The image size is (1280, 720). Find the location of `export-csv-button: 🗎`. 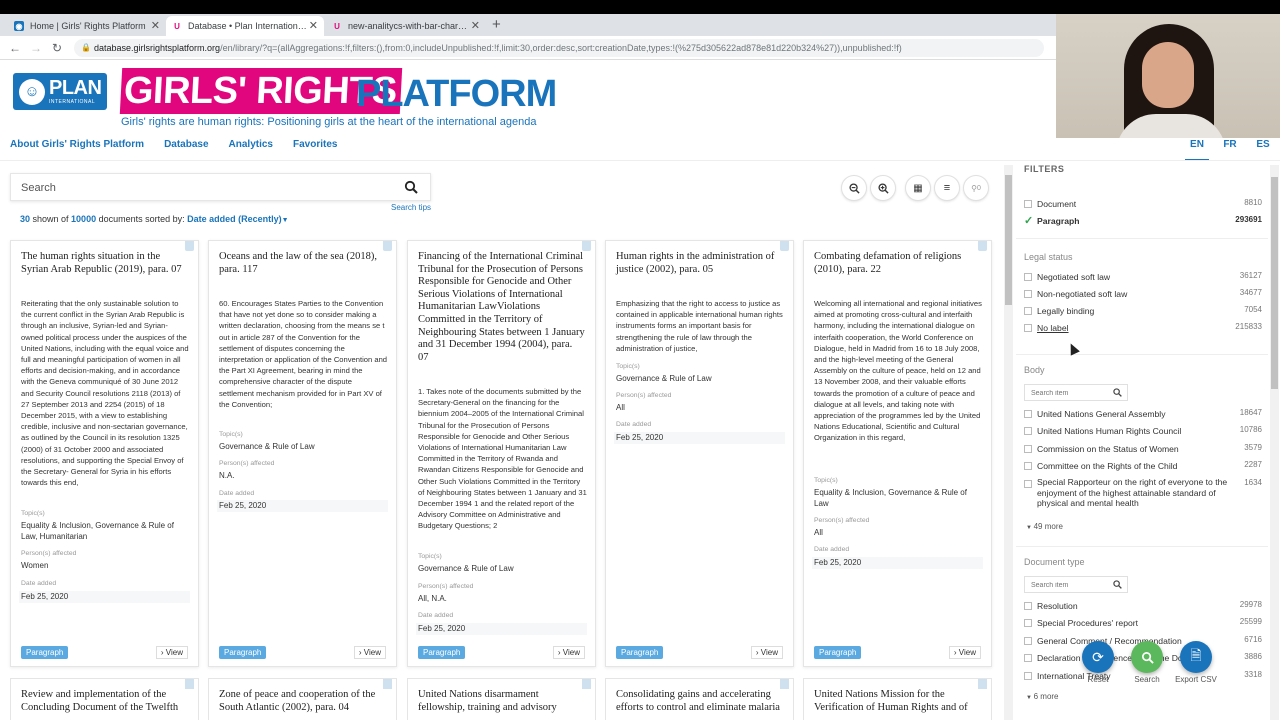

export-csv-button: 🗎 is located at coordinates (1196, 657).